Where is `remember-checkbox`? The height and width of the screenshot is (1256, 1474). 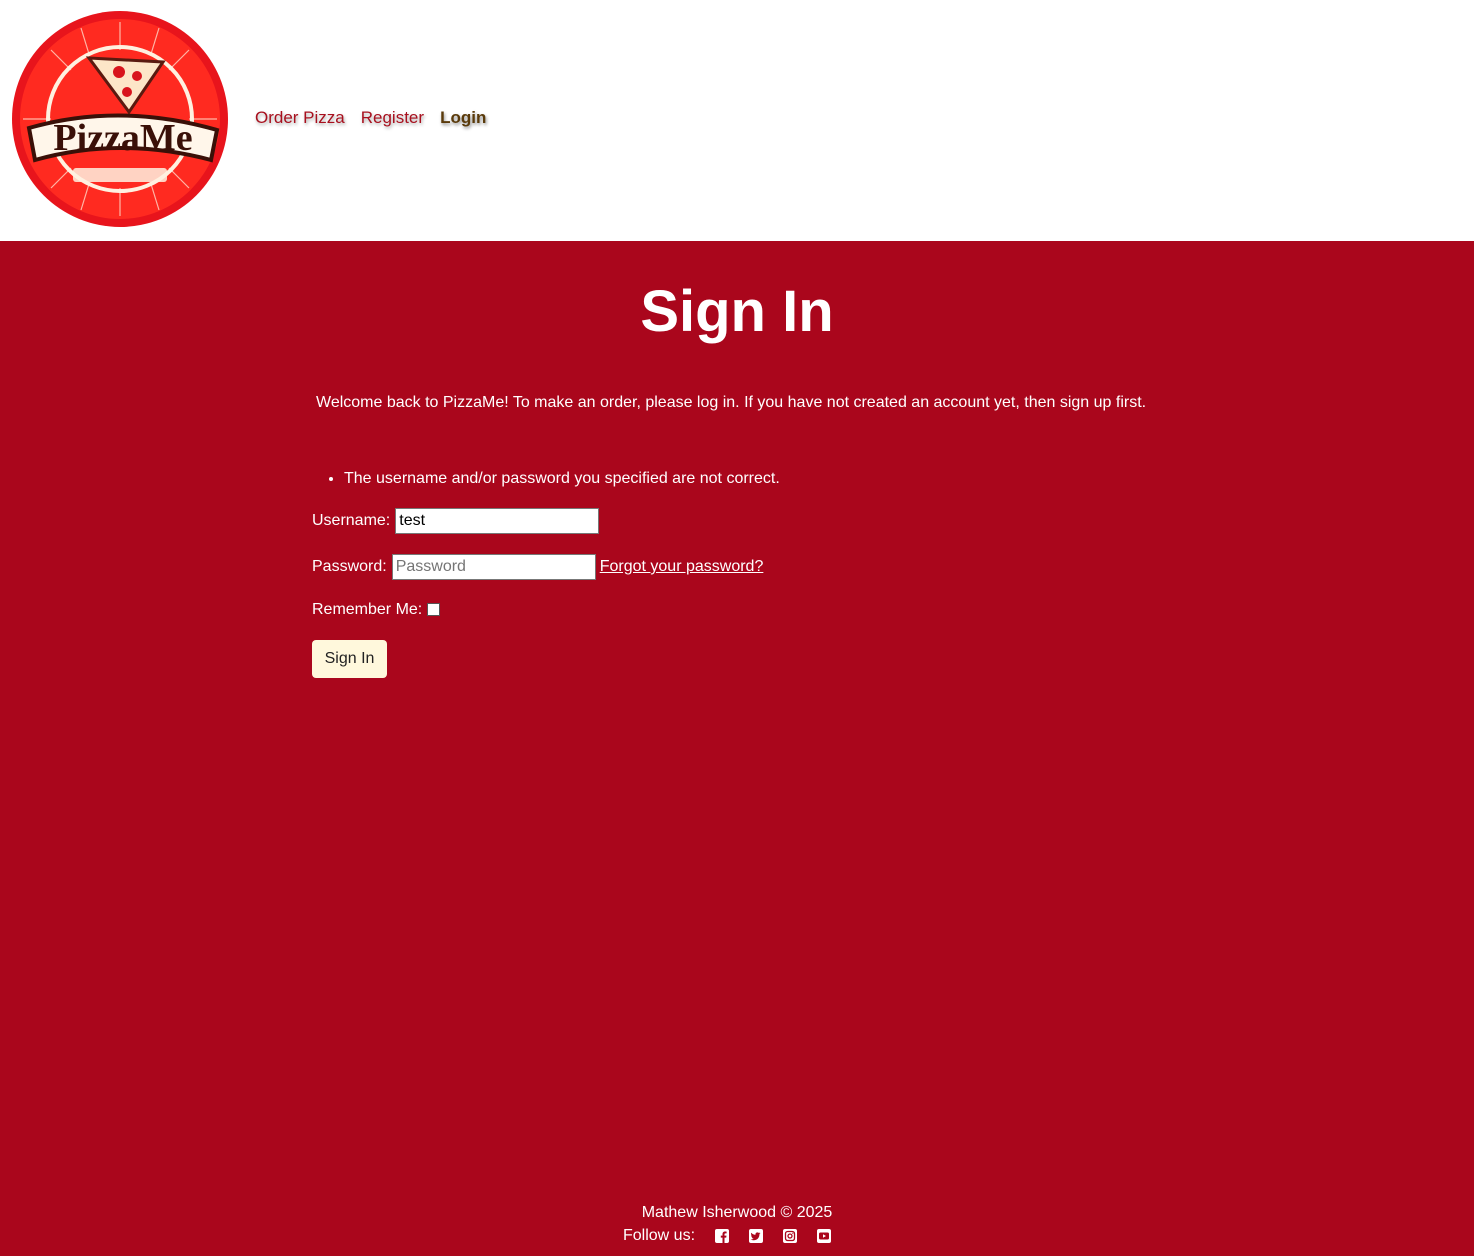 remember-checkbox is located at coordinates (434, 609).